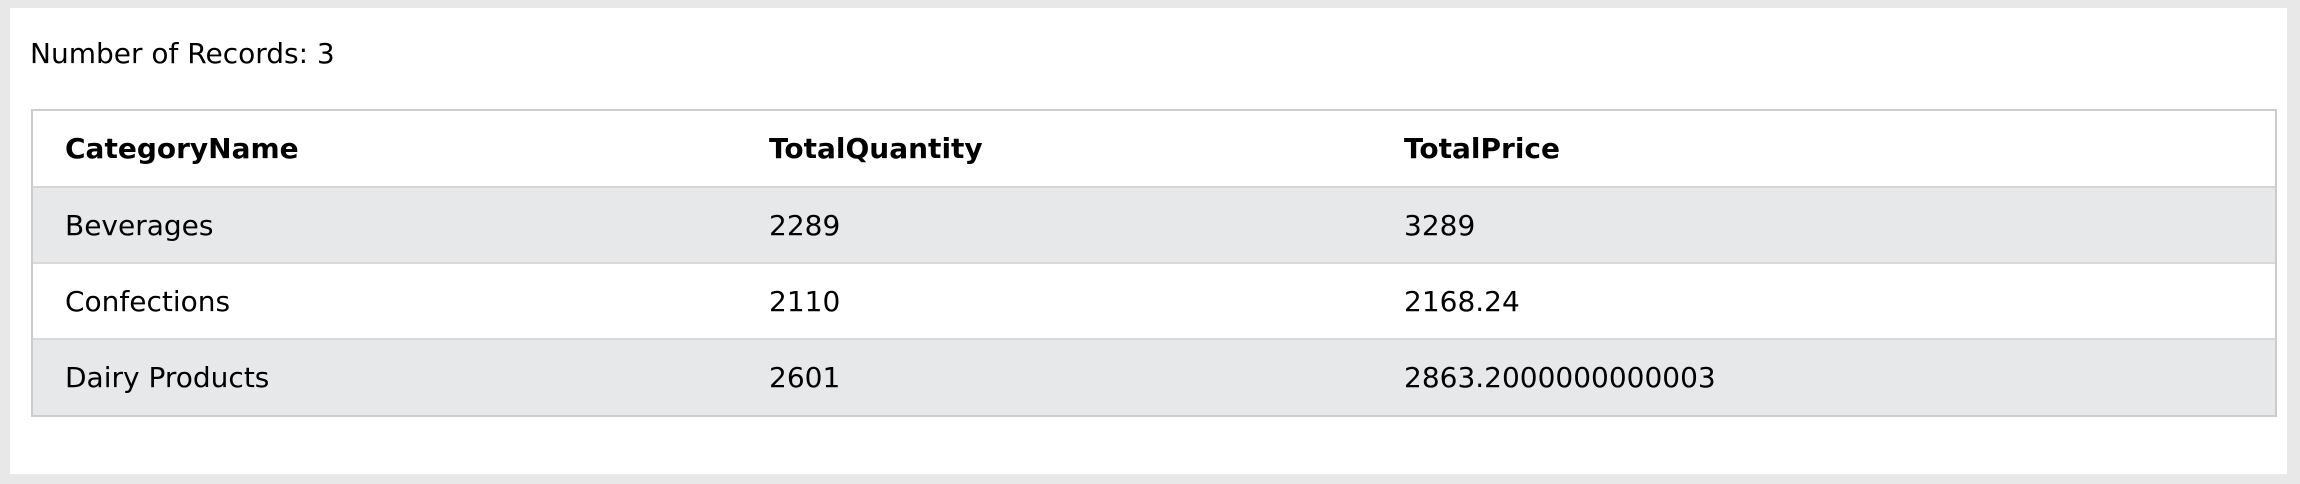 The height and width of the screenshot is (484, 2300). What do you see at coordinates (805, 377) in the screenshot?
I see `cell-totalquantity: 2601` at bounding box center [805, 377].